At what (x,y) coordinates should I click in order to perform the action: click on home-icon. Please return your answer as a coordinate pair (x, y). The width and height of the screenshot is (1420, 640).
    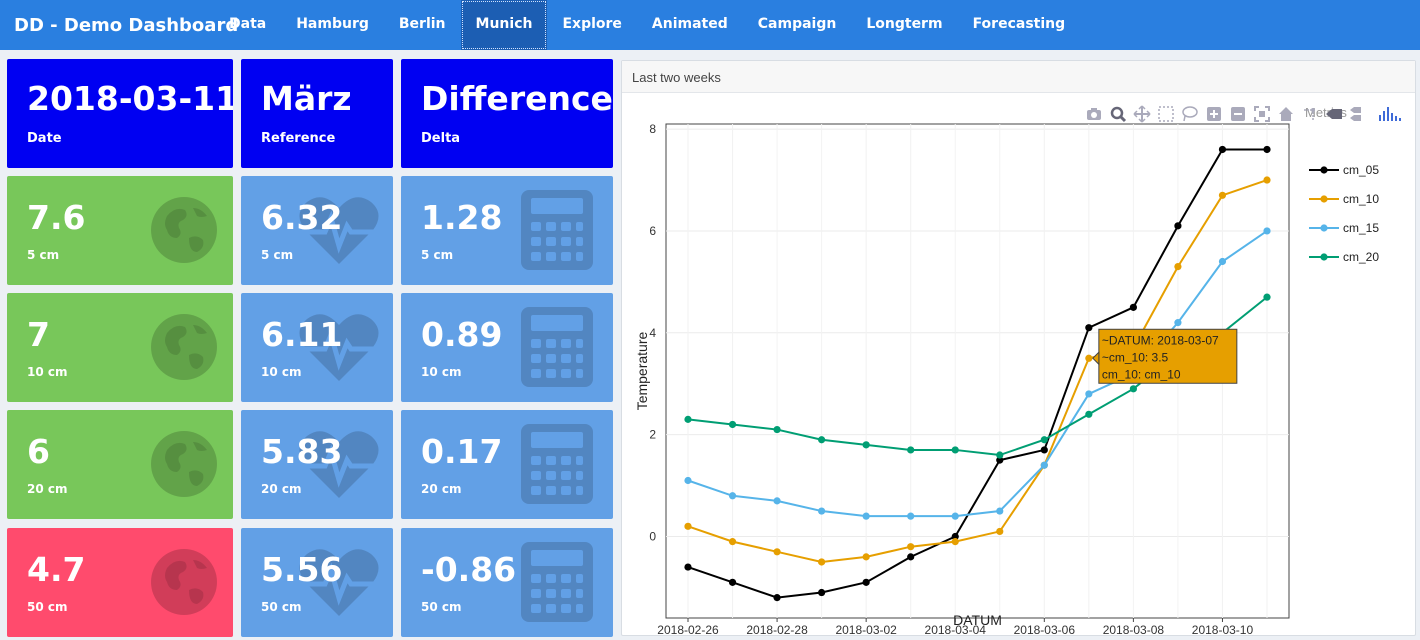
    Looking at the image, I should click on (1286, 114).